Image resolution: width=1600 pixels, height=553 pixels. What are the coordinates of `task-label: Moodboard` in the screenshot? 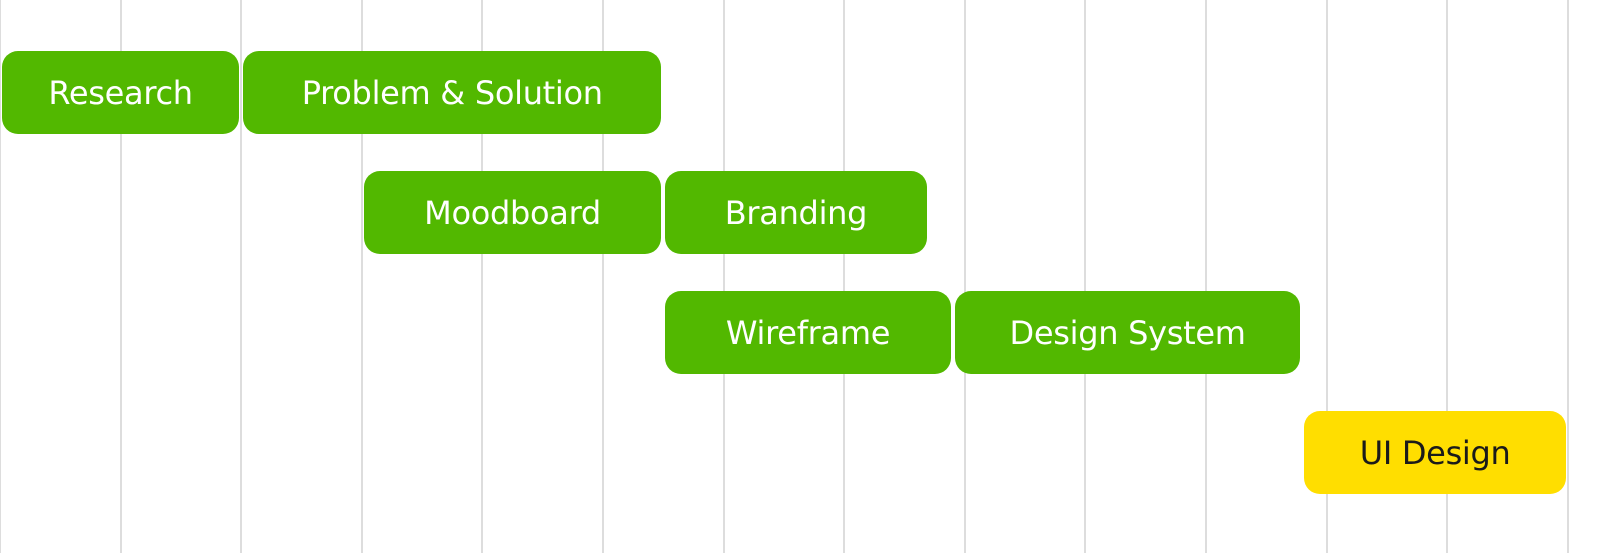 It's located at (512, 212).